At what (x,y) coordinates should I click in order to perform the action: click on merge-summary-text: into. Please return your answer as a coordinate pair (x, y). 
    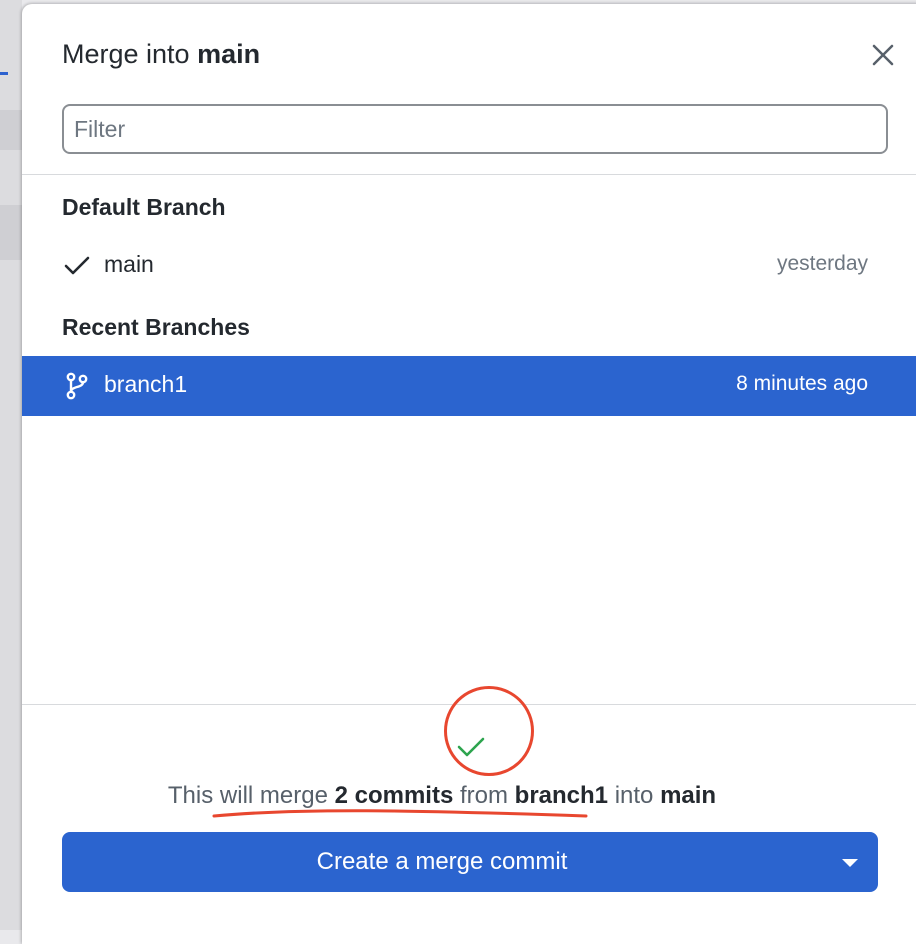
    Looking at the image, I should click on (634, 795).